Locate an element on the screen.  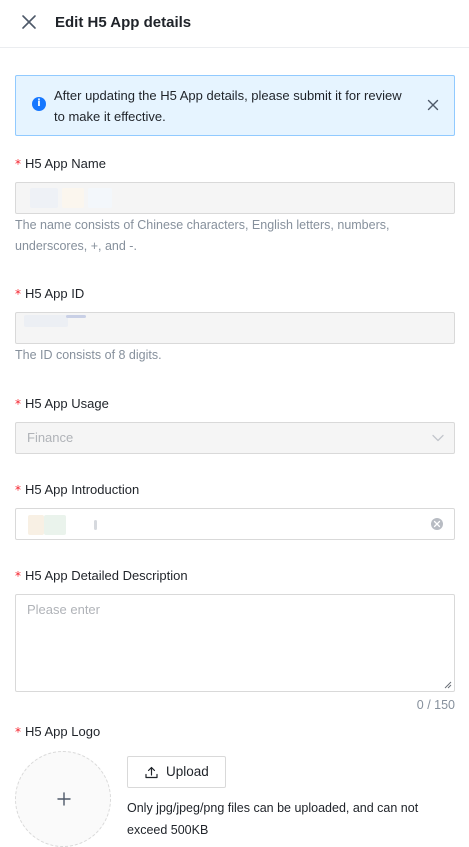
app-usage-label-text: H5 App Usage is located at coordinates (67, 403).